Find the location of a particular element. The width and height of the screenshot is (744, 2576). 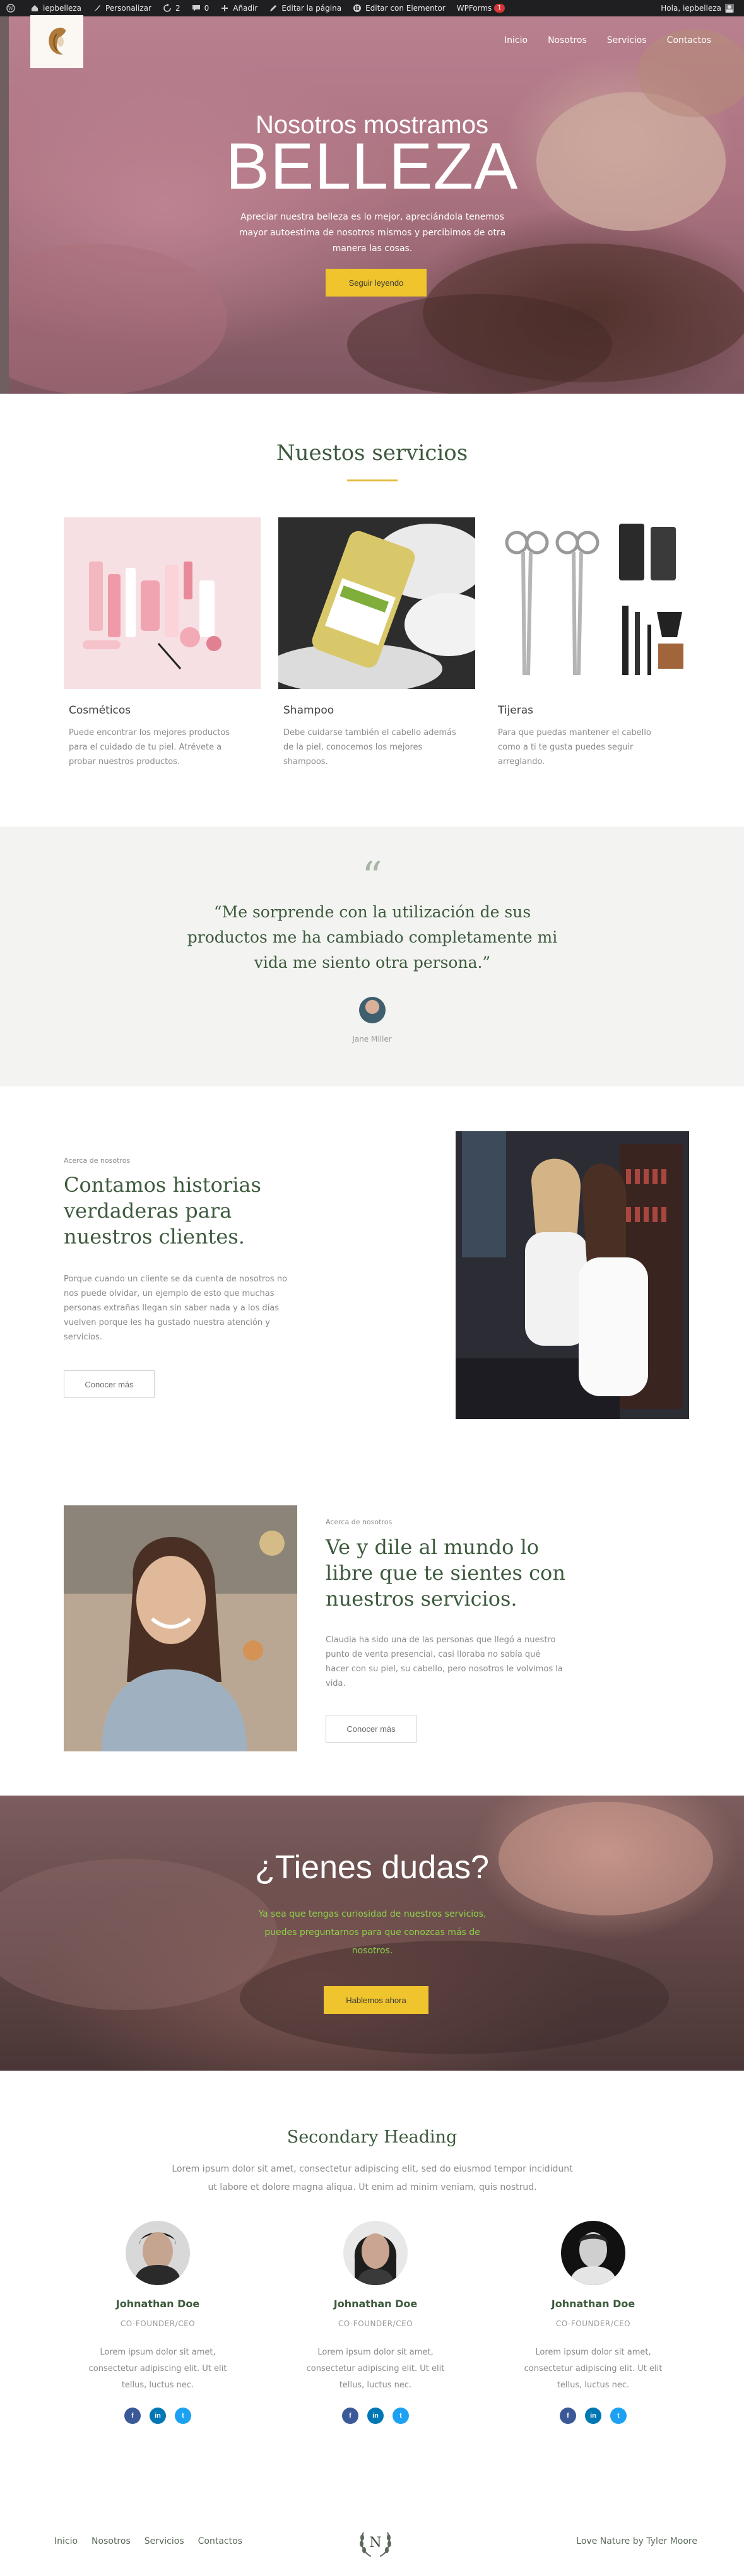

admin-updates-link: 2 is located at coordinates (171, 8).